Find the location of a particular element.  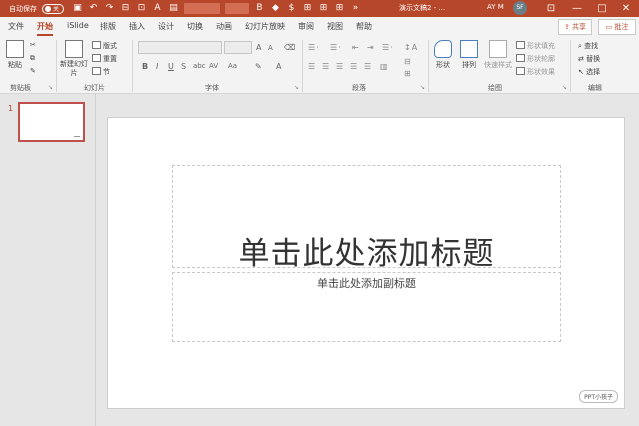

tab-view: 视图 is located at coordinates (335, 26).